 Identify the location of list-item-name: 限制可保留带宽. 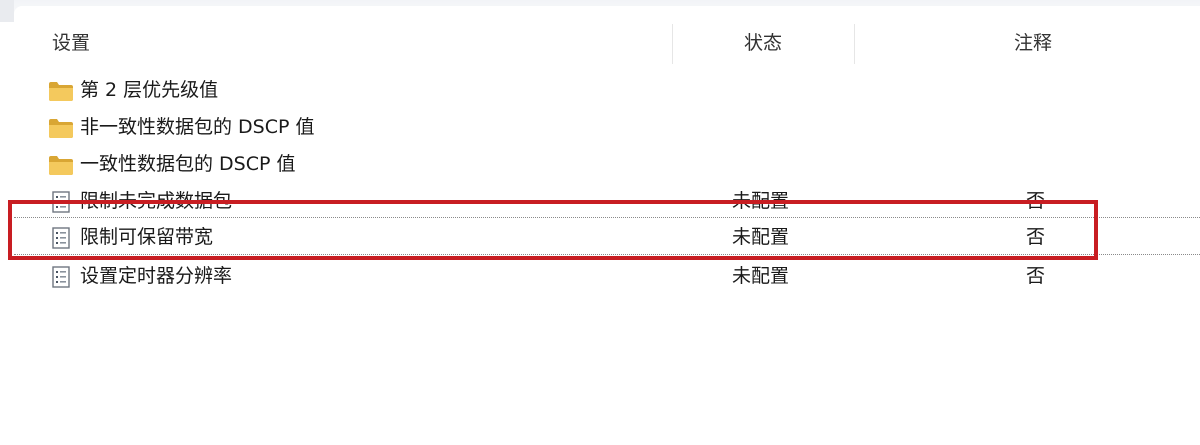
(147, 237).